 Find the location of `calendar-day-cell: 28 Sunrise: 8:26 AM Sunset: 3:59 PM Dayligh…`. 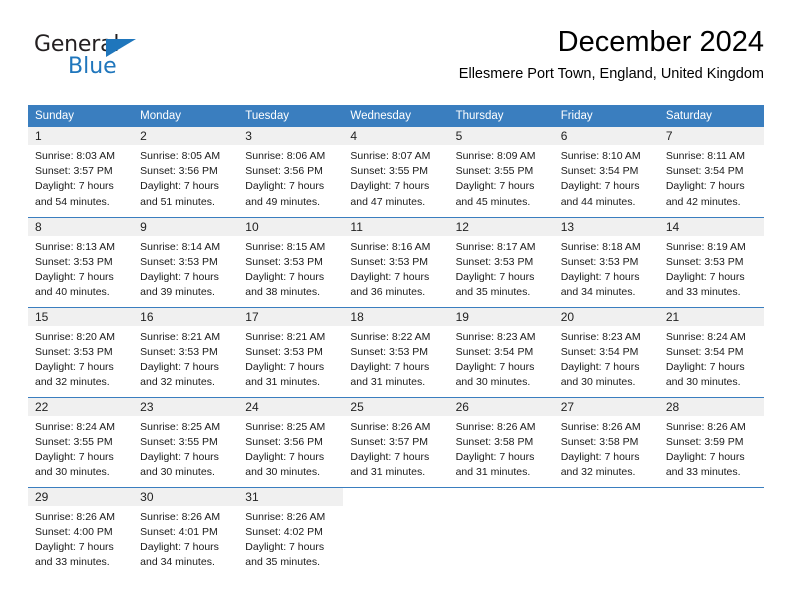

calendar-day-cell: 28 Sunrise: 8:26 AM Sunset: 3:59 PM Dayligh… is located at coordinates (711, 441).